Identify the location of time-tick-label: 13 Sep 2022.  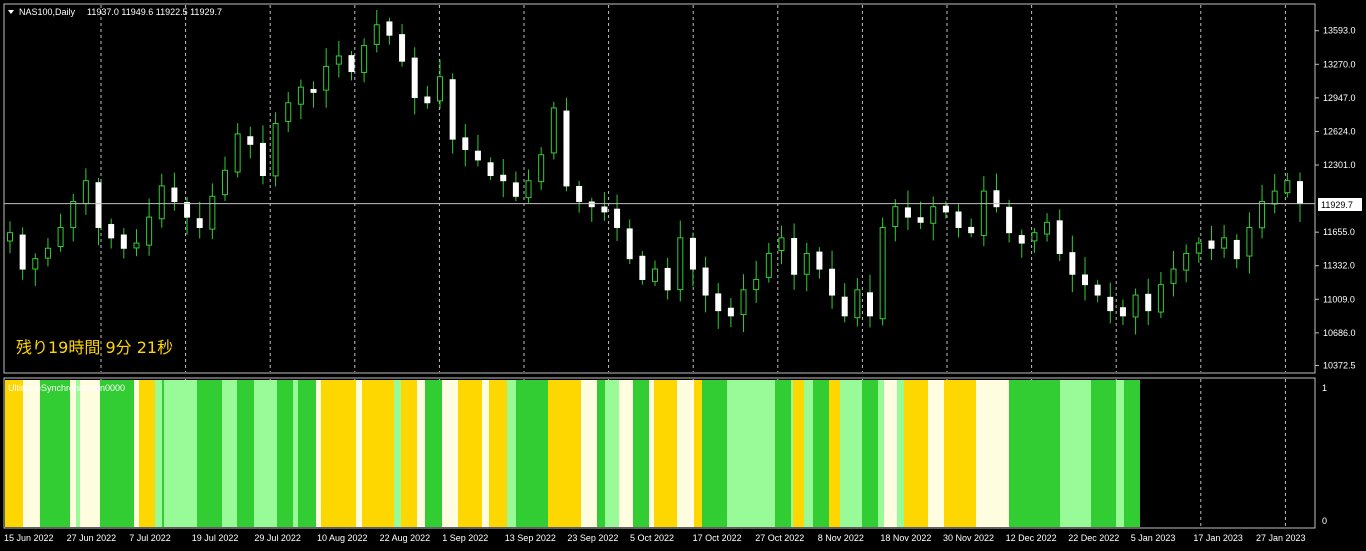
(530, 538).